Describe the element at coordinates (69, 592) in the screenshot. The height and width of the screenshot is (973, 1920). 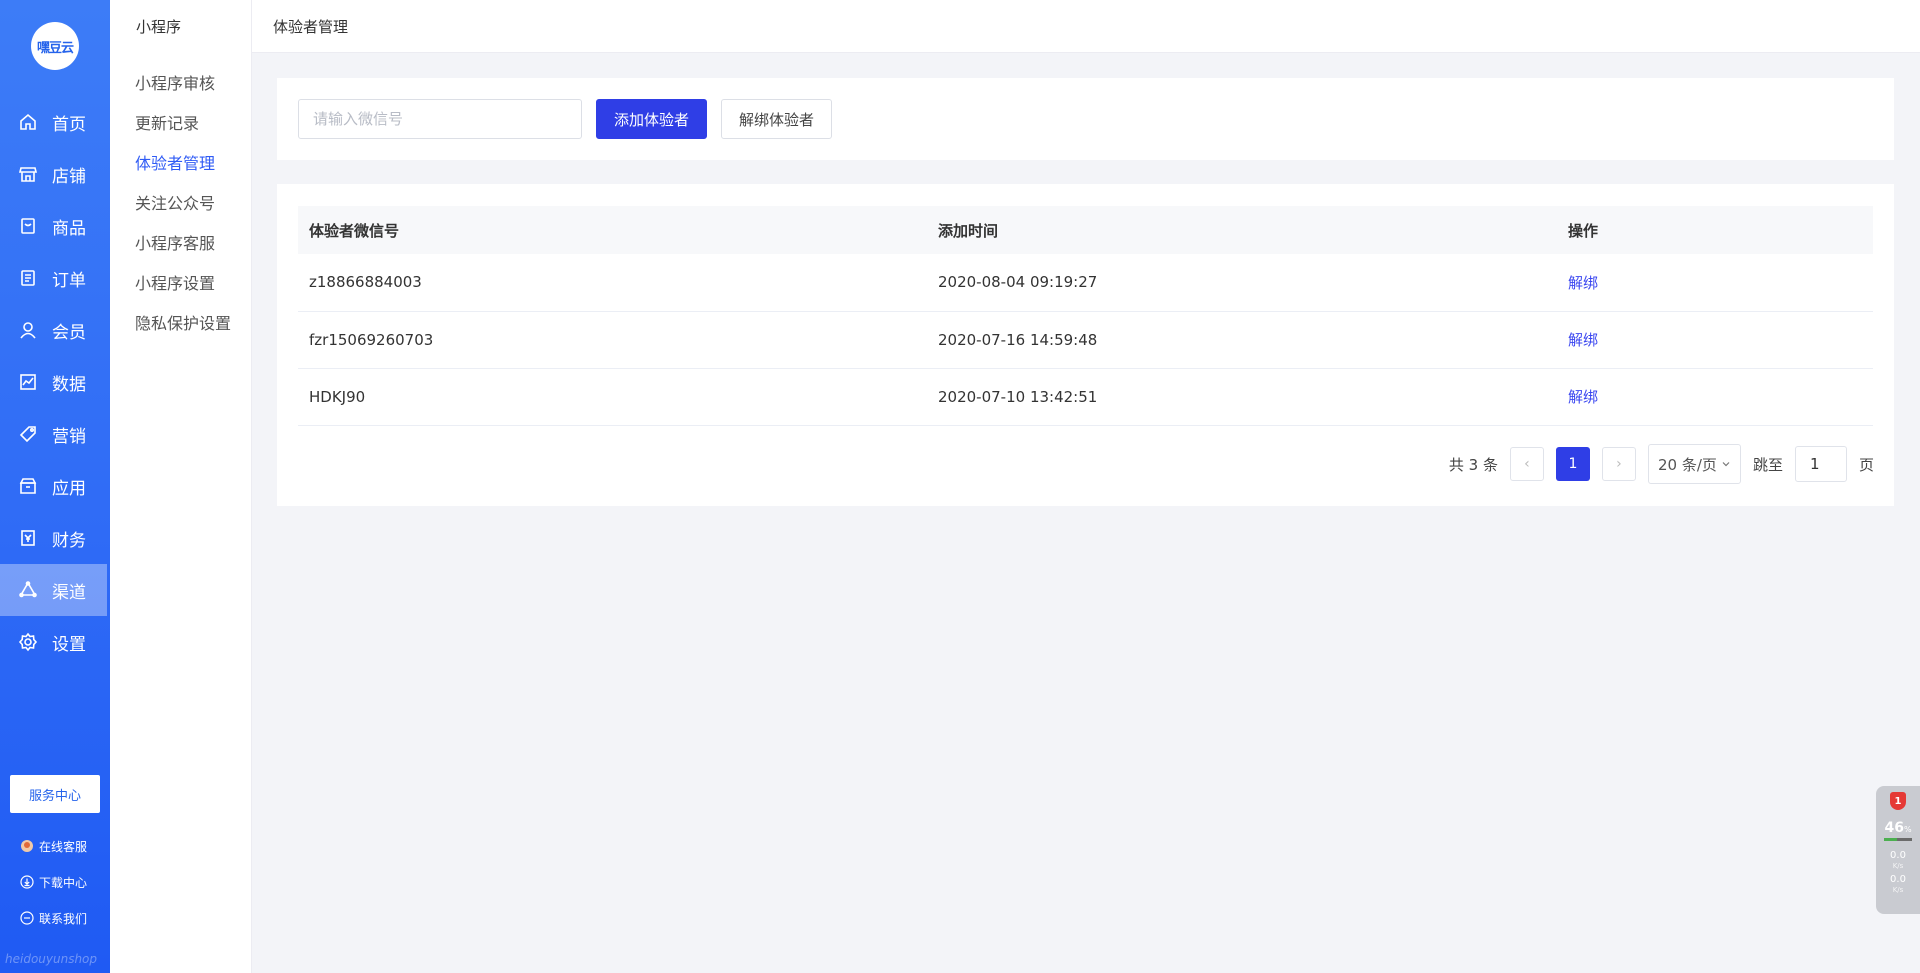
I see `nav-item-label: 渠道` at that location.